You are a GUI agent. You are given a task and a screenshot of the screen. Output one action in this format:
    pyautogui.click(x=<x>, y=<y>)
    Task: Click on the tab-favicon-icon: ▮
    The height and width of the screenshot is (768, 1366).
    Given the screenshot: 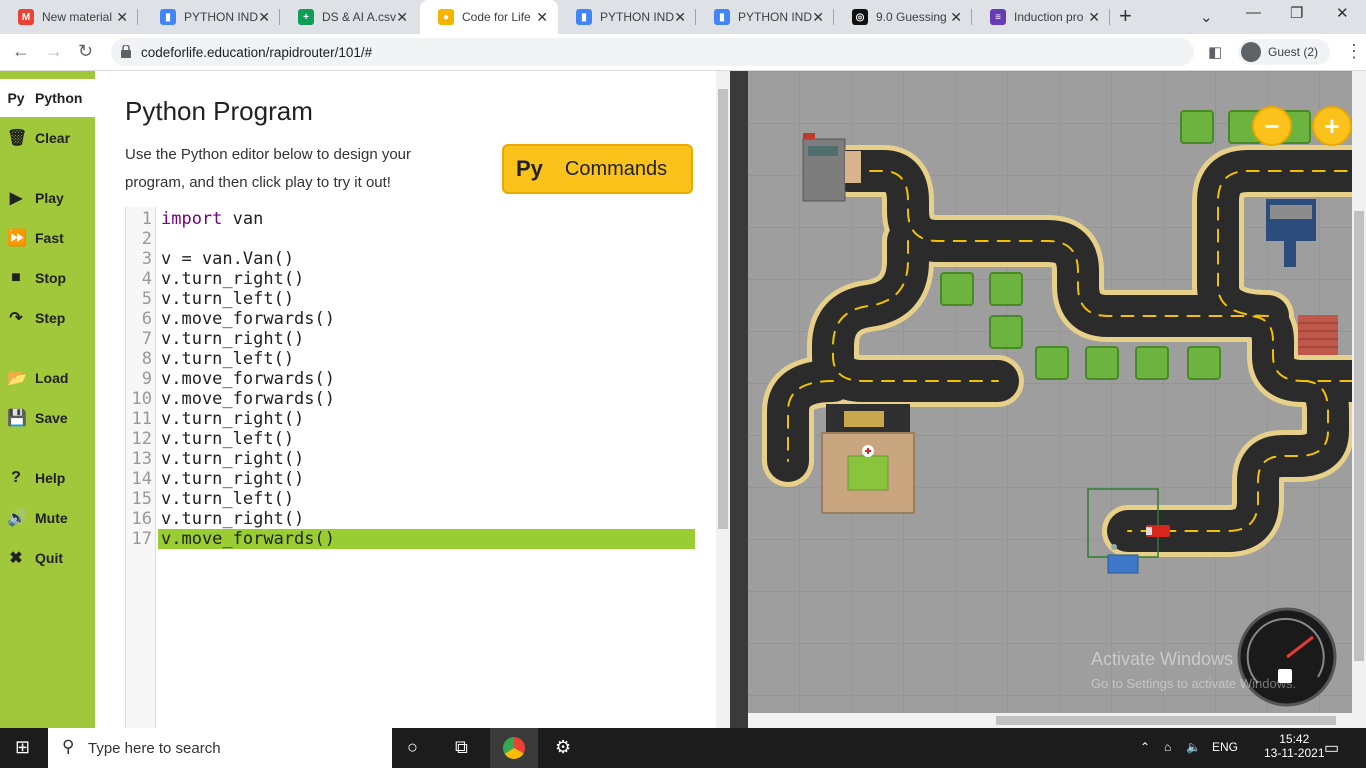 What is the action you would take?
    pyautogui.click(x=722, y=17)
    